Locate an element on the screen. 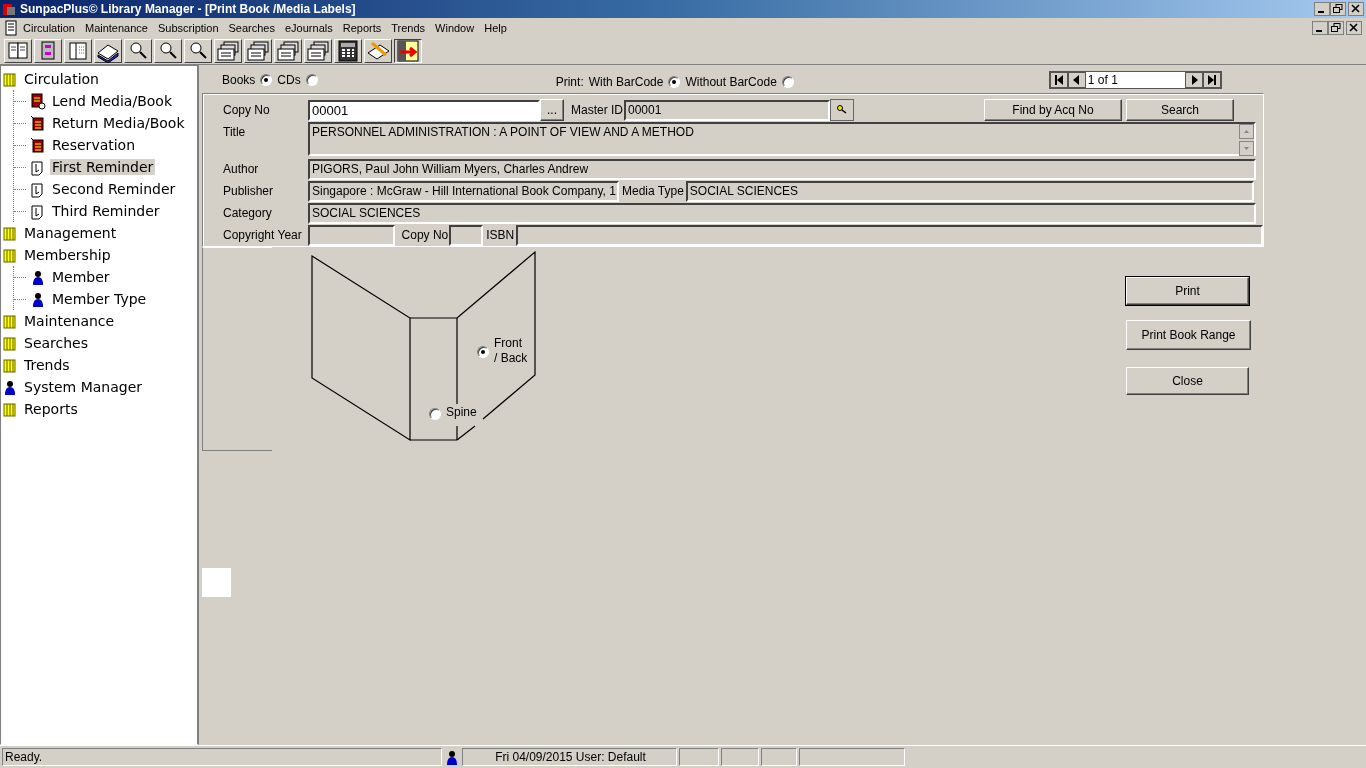 Image resolution: width=1366 pixels, height=768 pixels. radio-label: CDs is located at coordinates (289, 80).